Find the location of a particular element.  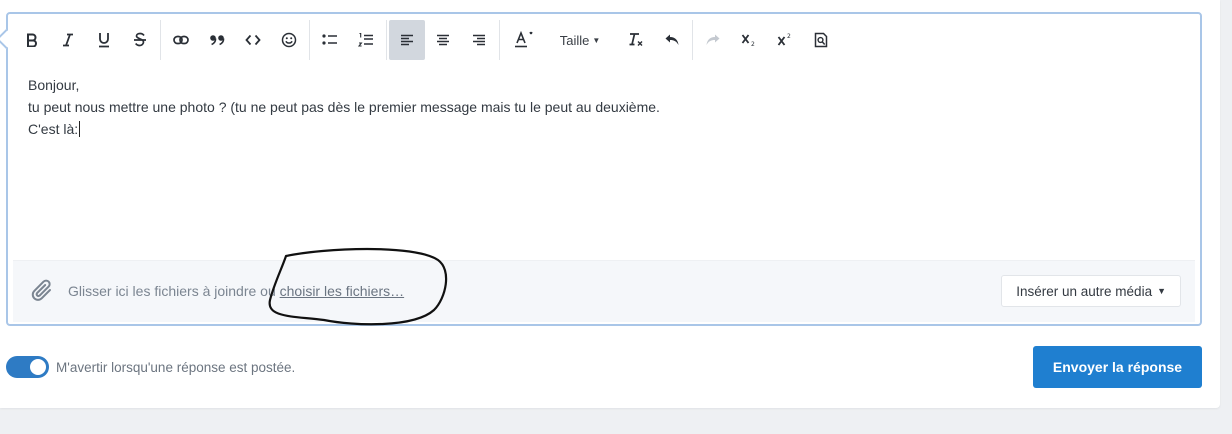

submit-reply-button: Envoyer la réponse is located at coordinates (1117, 367).